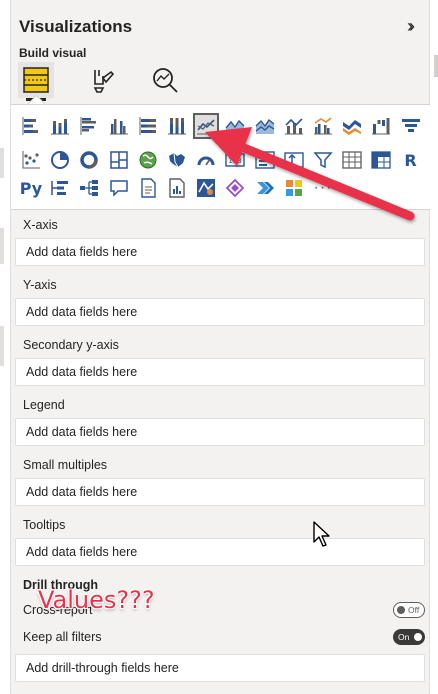 The height and width of the screenshot is (694, 438). Describe the element at coordinates (148, 160) in the screenshot. I see `map-icon` at that location.